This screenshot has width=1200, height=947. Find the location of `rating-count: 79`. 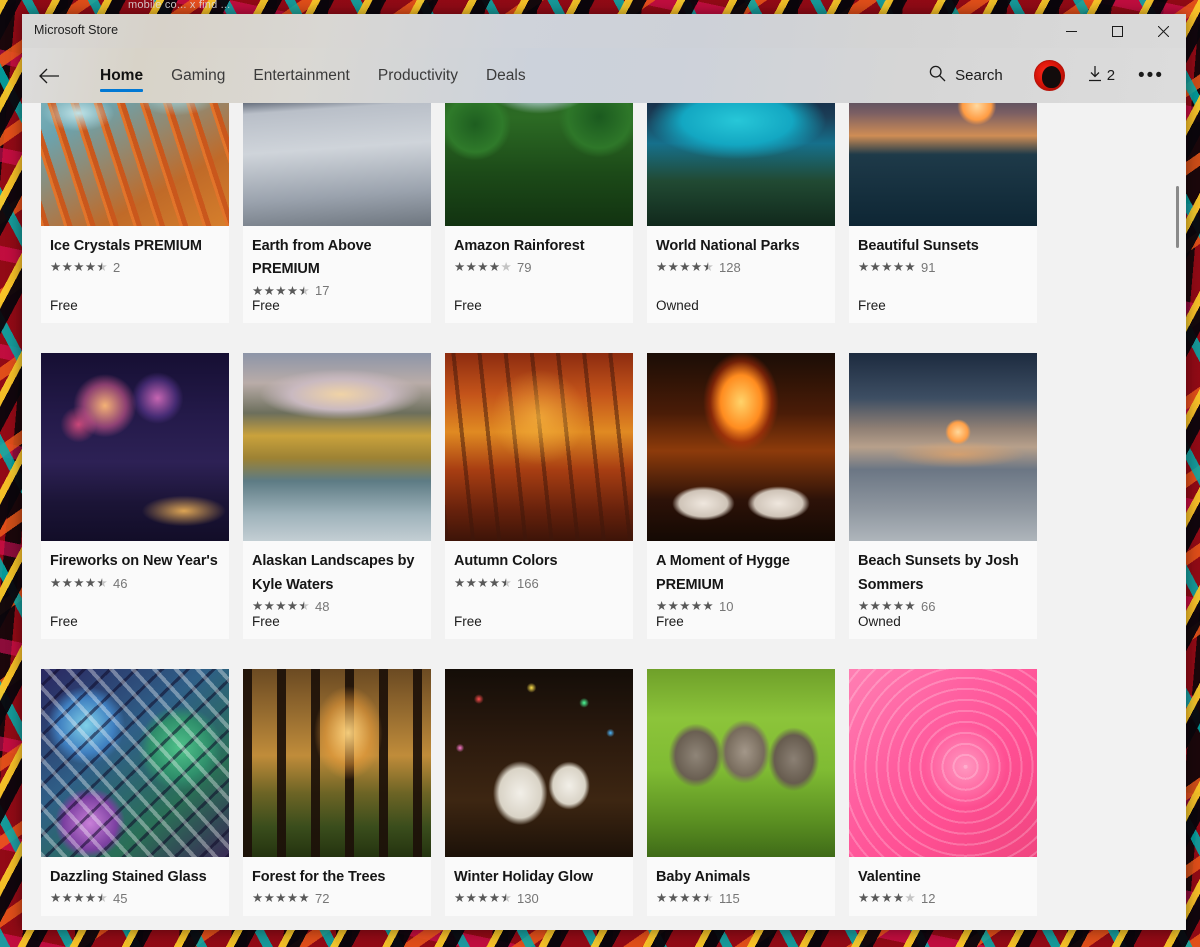

rating-count: 79 is located at coordinates (524, 268).